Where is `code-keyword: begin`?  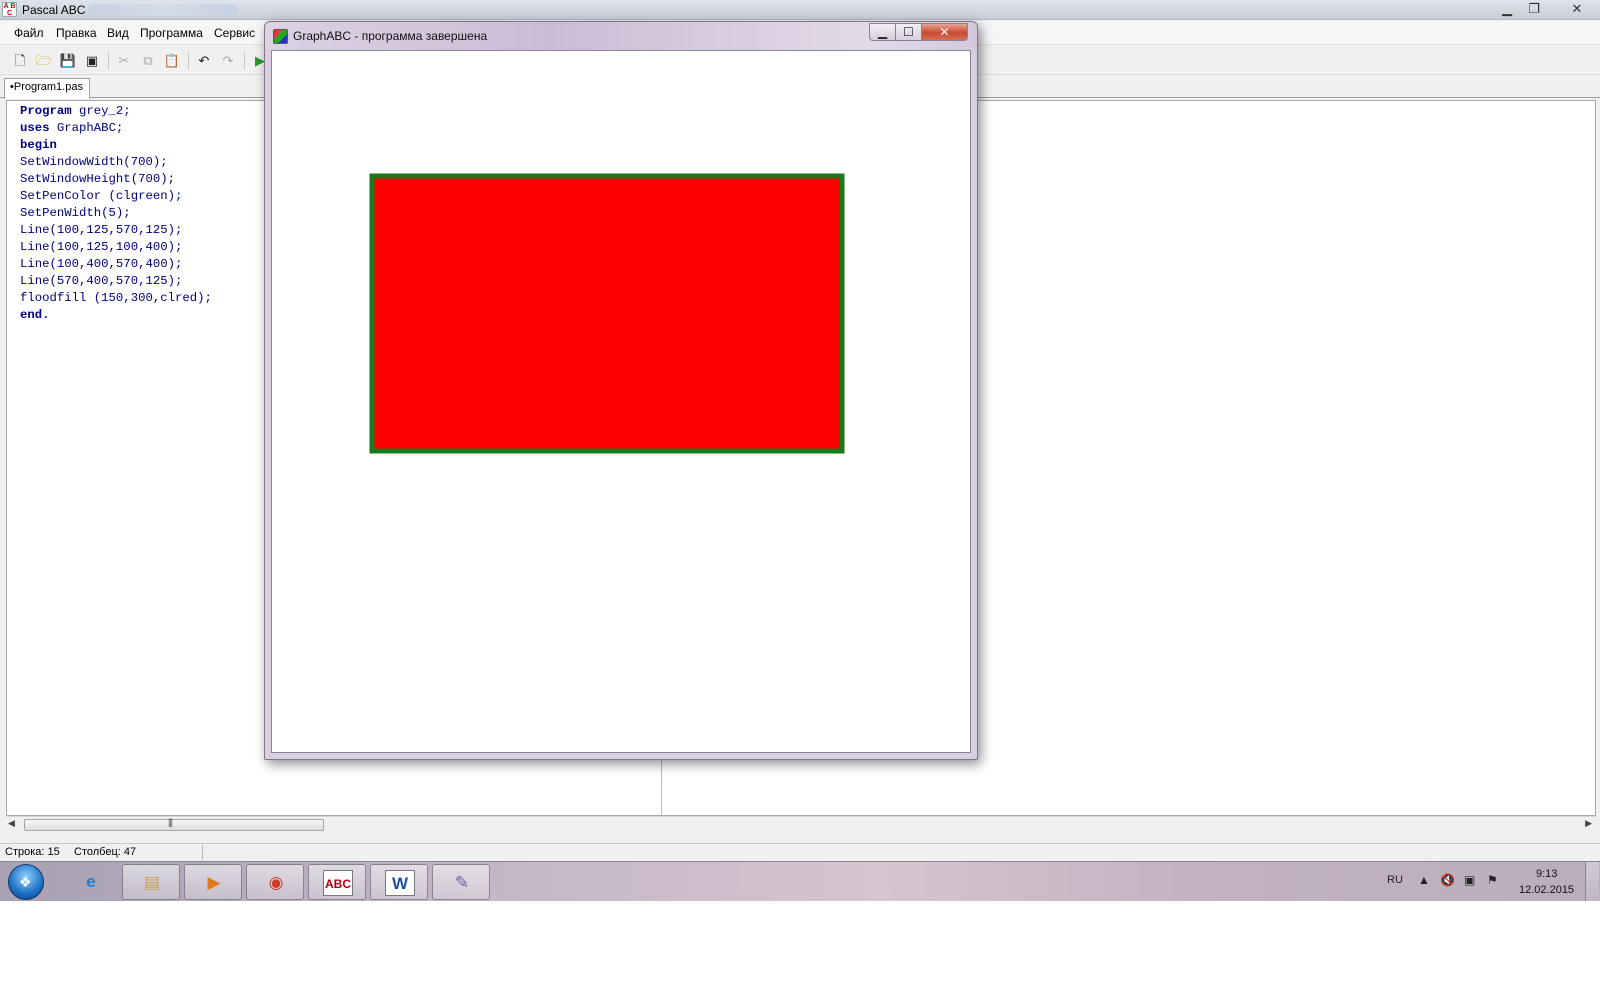 code-keyword: begin is located at coordinates (38, 145).